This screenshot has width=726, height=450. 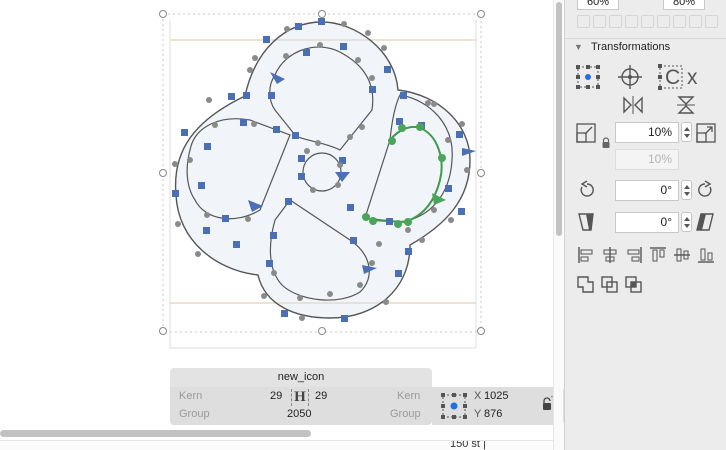 What do you see at coordinates (634, 285) in the screenshot?
I see `intersect-icon` at bounding box center [634, 285].